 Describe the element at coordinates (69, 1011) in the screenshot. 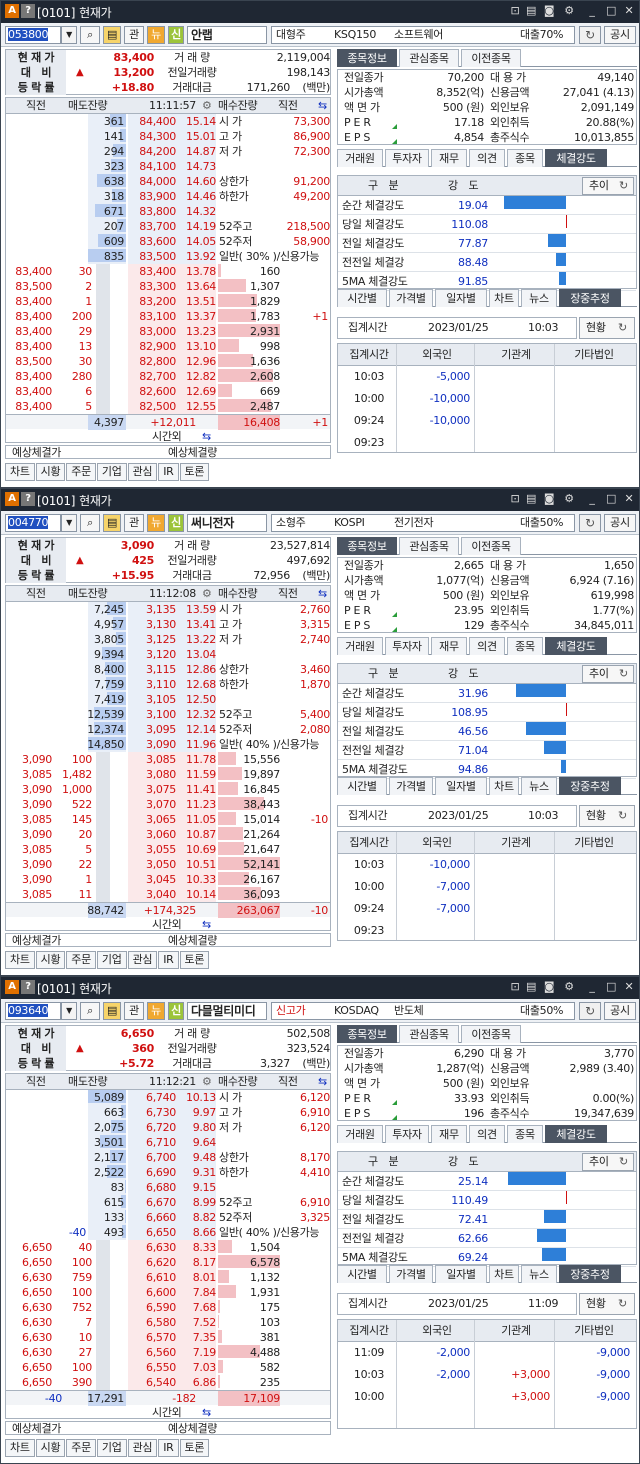

I see `code-dropdown-button: ▼` at that location.